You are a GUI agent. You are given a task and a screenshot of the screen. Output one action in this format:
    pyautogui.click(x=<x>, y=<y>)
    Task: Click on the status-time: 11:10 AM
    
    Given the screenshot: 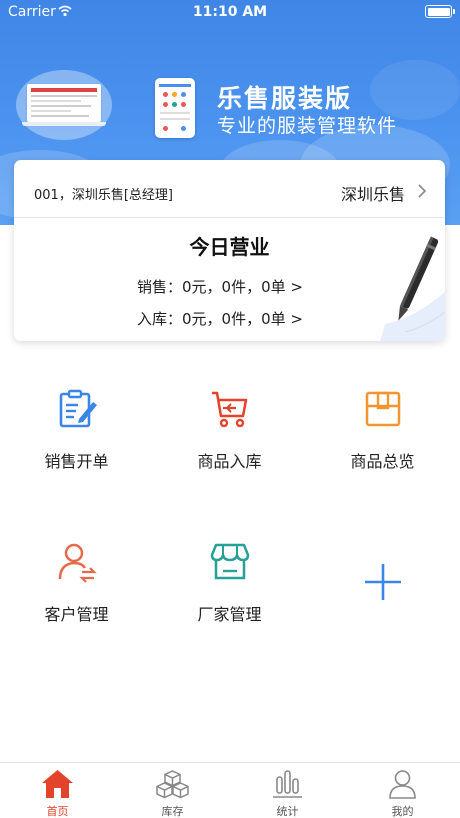 What is the action you would take?
    pyautogui.click(x=230, y=12)
    